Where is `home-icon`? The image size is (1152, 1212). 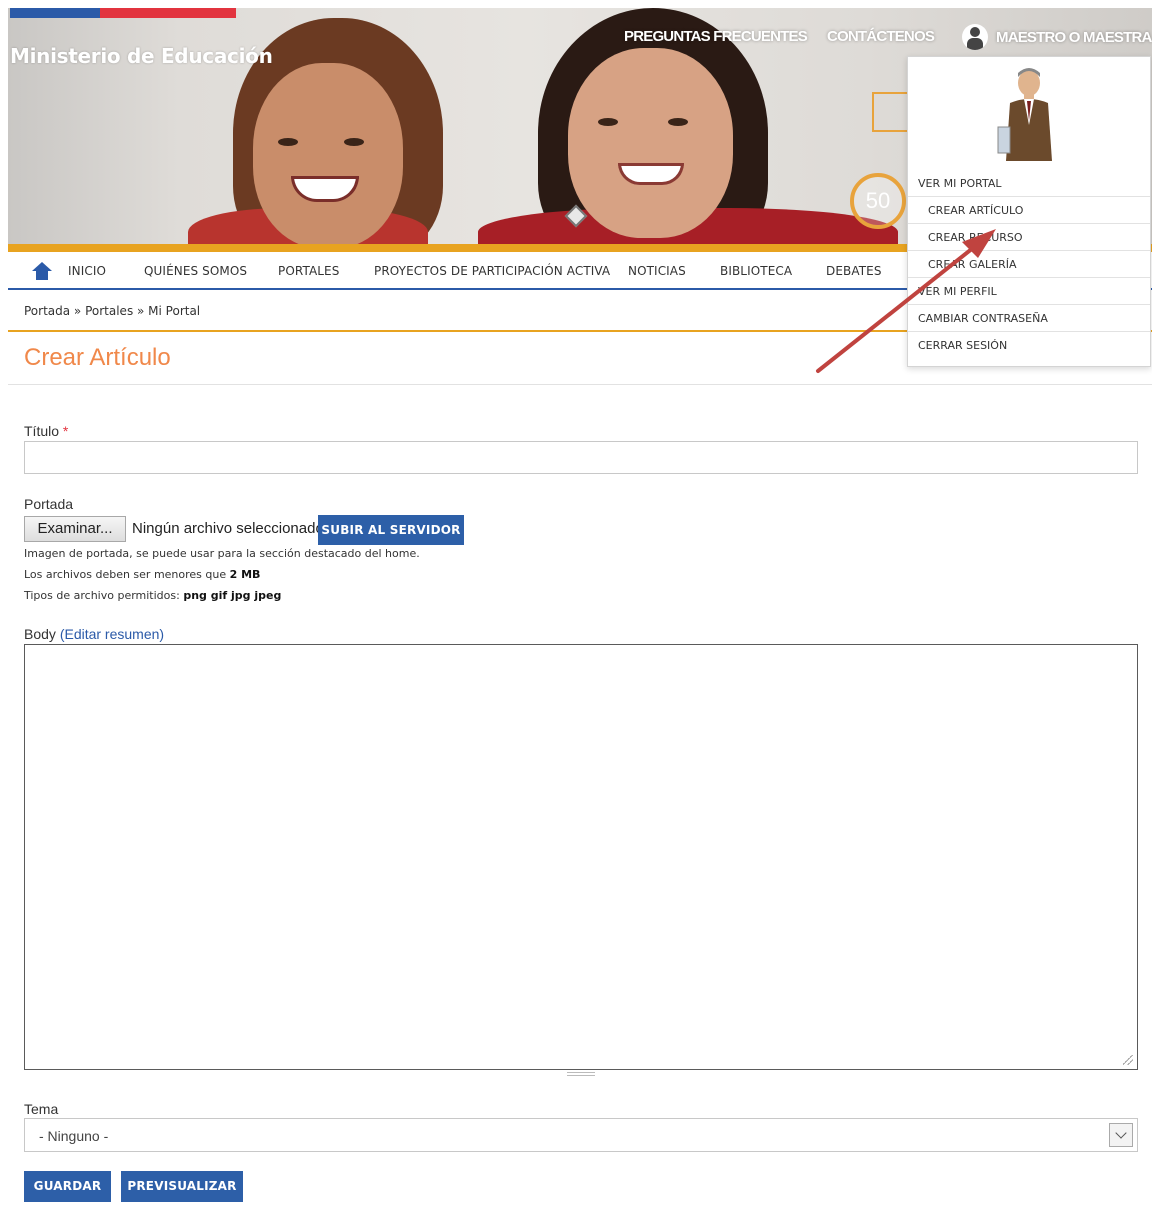
home-icon is located at coordinates (42, 271).